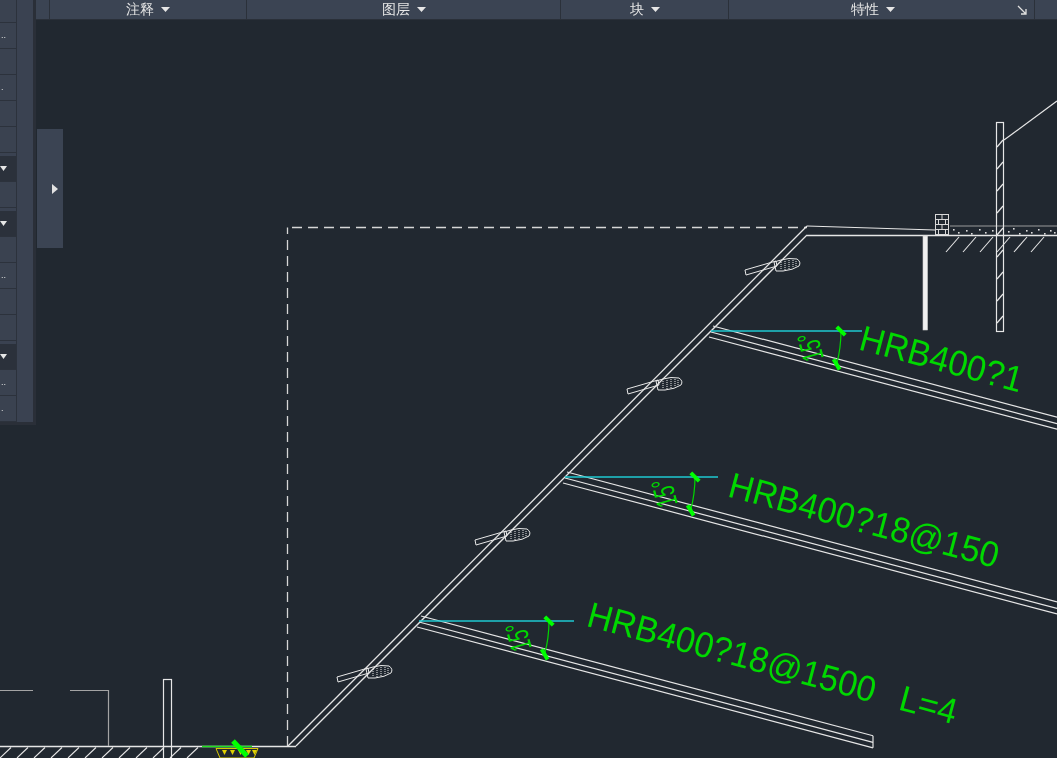 The width and height of the screenshot is (1057, 758). What do you see at coordinates (928, 704) in the screenshot?
I see `length-label: L=4` at bounding box center [928, 704].